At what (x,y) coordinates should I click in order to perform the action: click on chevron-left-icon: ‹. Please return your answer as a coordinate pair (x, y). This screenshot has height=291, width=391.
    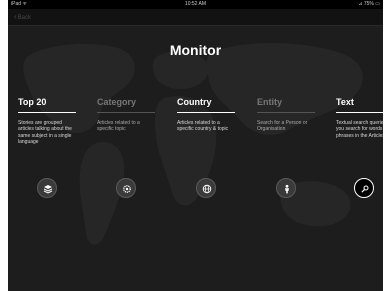
    Looking at the image, I should click on (15, 16).